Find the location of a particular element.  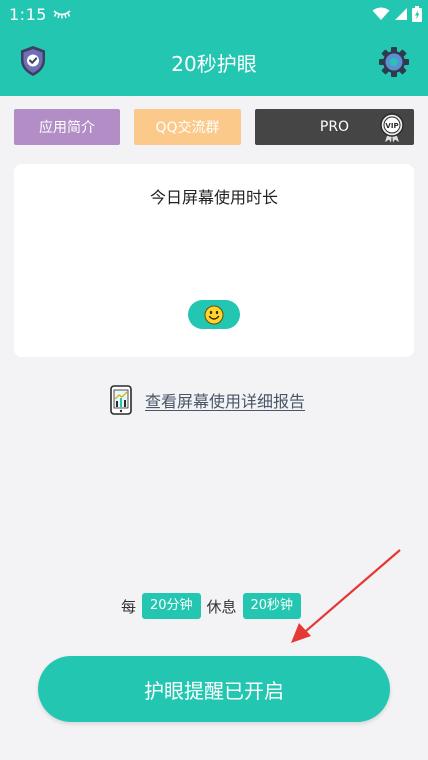

work-time-tag: 20分钟 is located at coordinates (171, 606).